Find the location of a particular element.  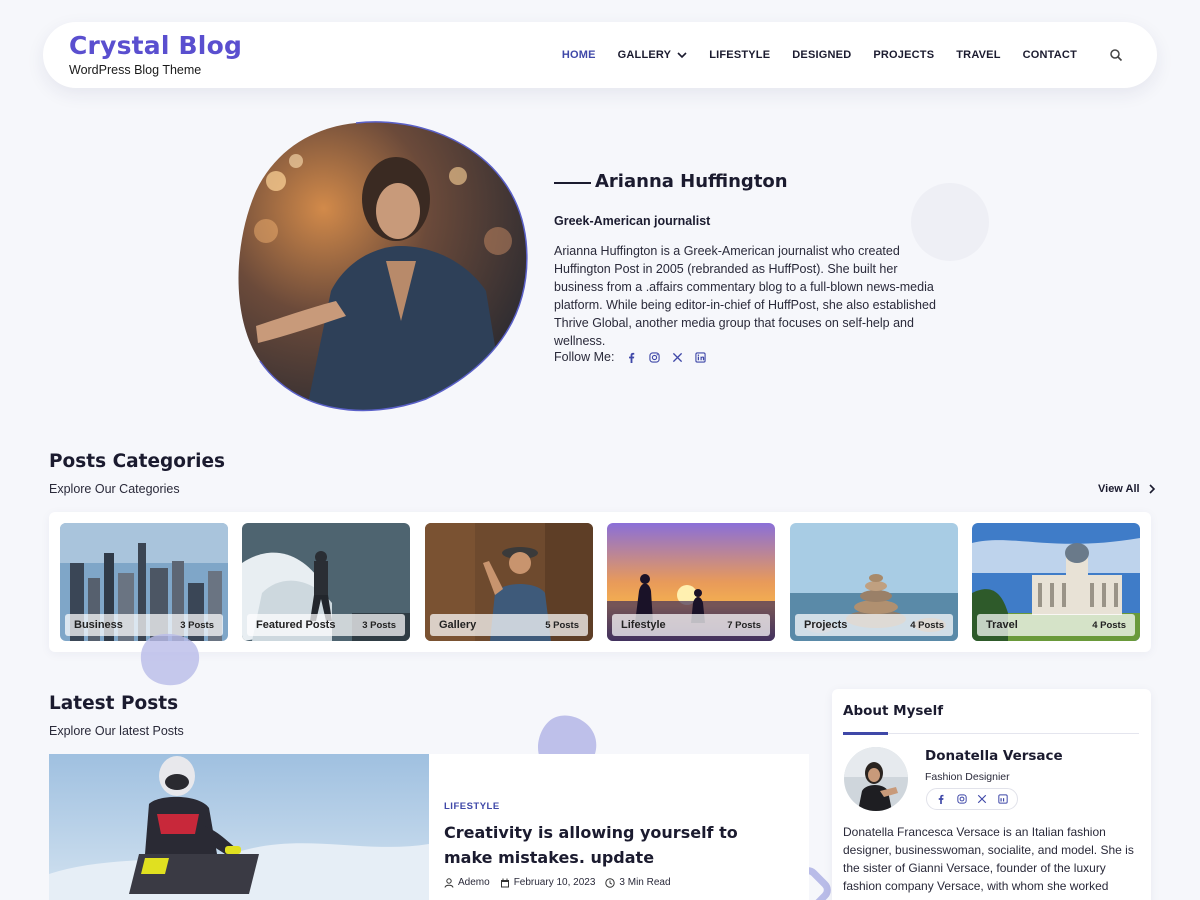

about-social-links is located at coordinates (972, 799).